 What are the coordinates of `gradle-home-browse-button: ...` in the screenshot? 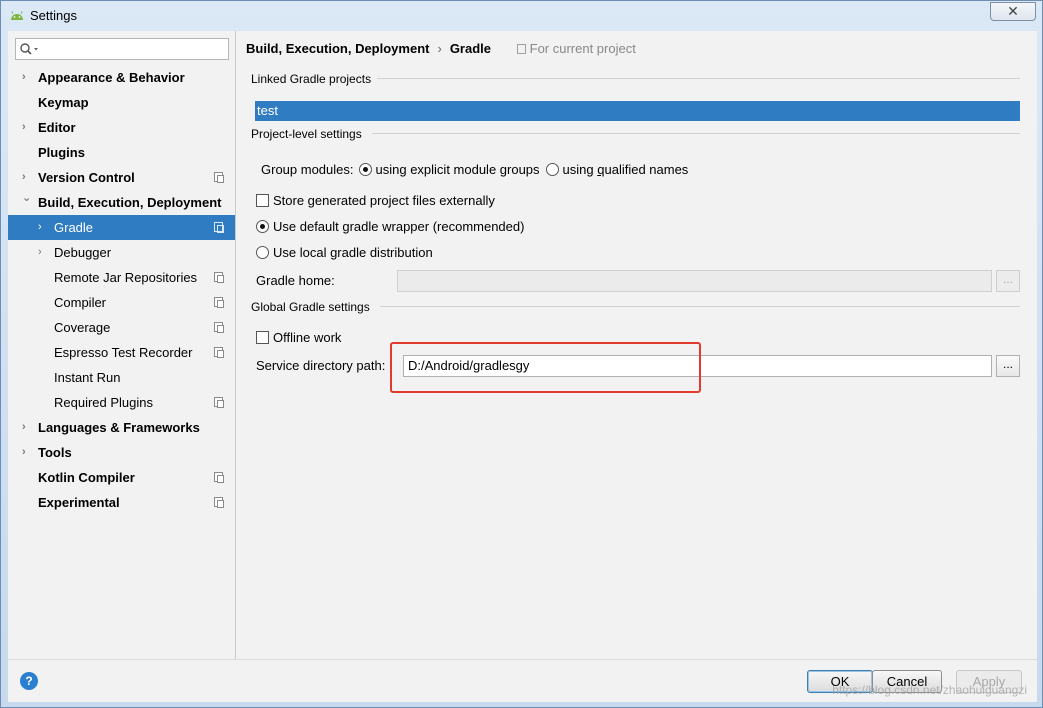 It's located at (1008, 281).